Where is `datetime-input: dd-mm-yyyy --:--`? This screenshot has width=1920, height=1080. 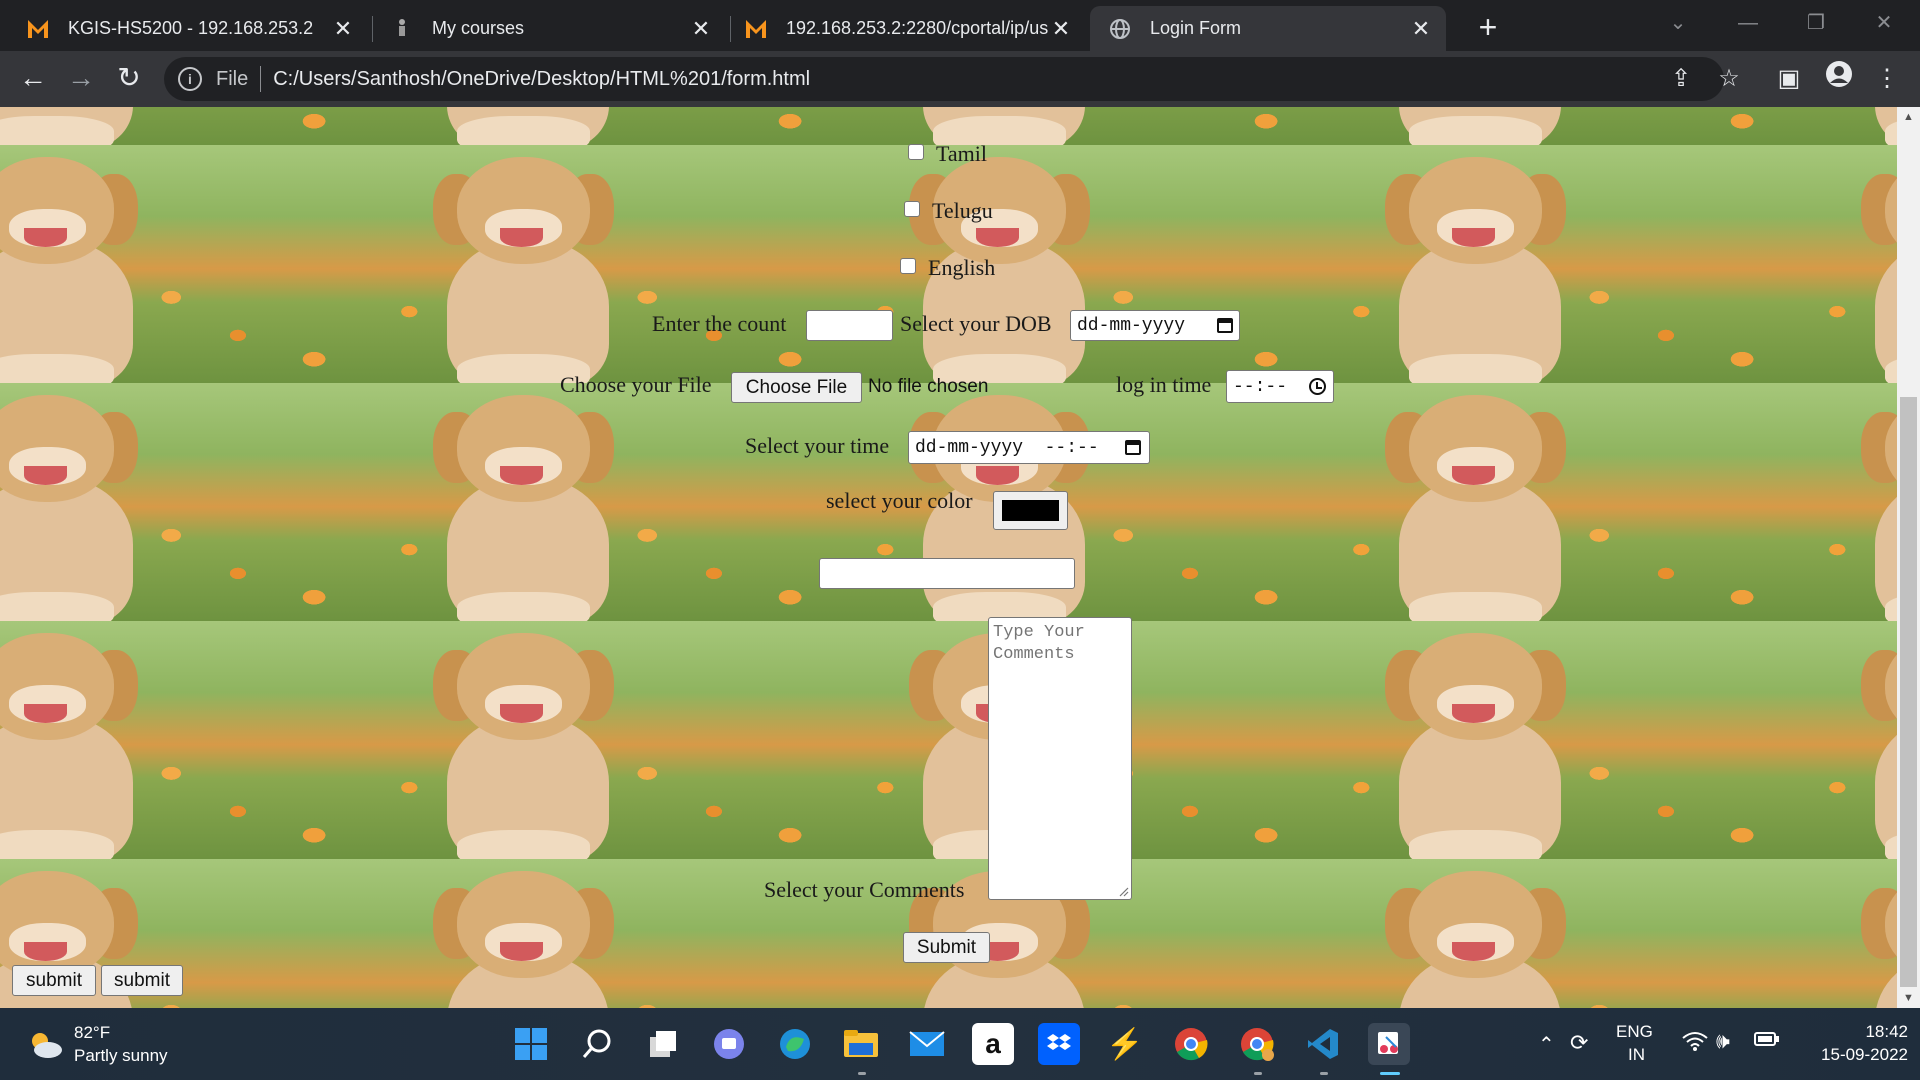 datetime-input: dd-mm-yyyy --:-- is located at coordinates (1029, 447).